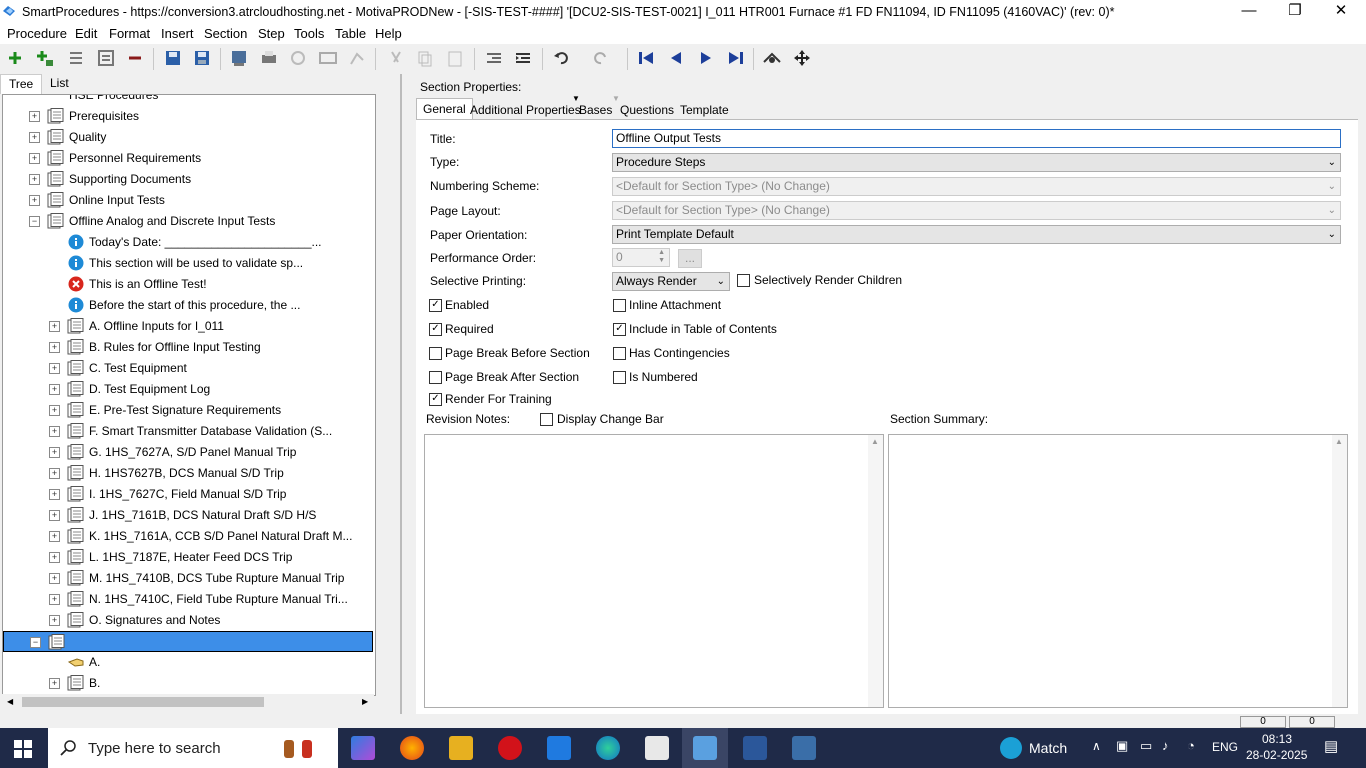  I want to click on include-toc-checkbox: ✓, so click(619, 329).